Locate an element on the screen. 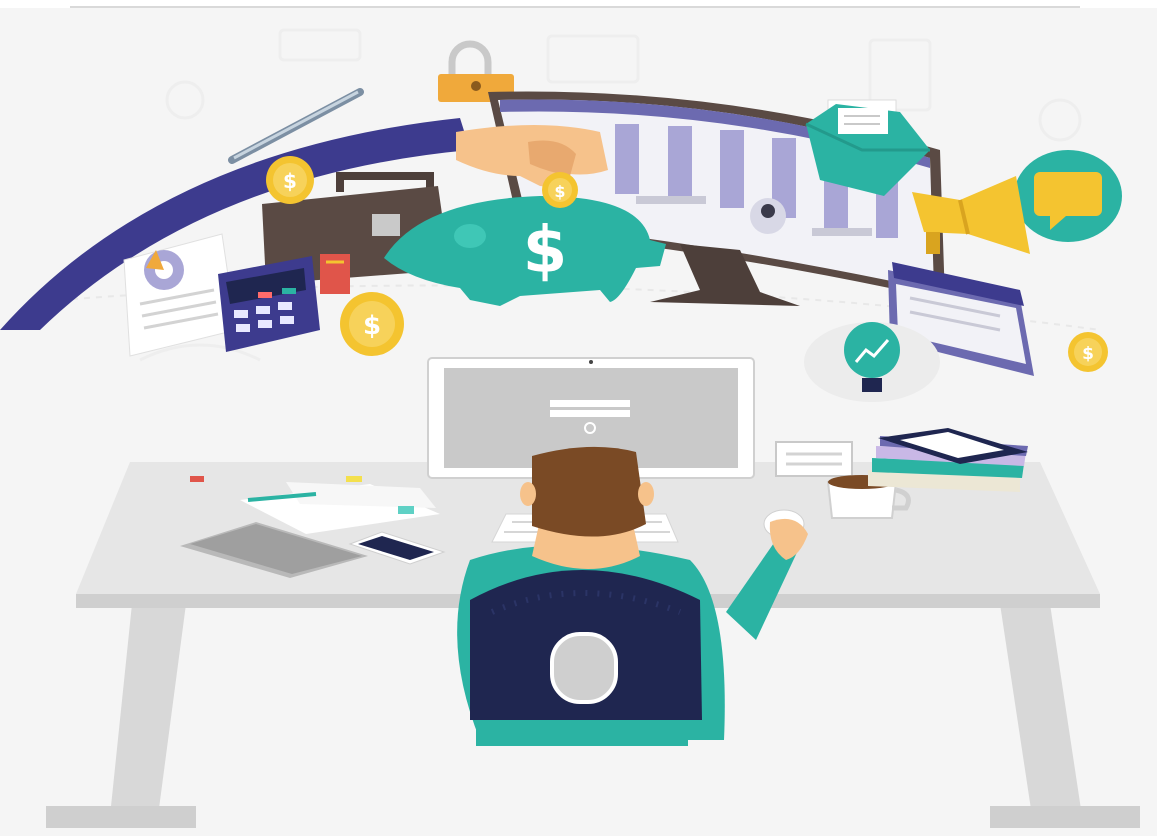  hair is located at coordinates (589, 491).